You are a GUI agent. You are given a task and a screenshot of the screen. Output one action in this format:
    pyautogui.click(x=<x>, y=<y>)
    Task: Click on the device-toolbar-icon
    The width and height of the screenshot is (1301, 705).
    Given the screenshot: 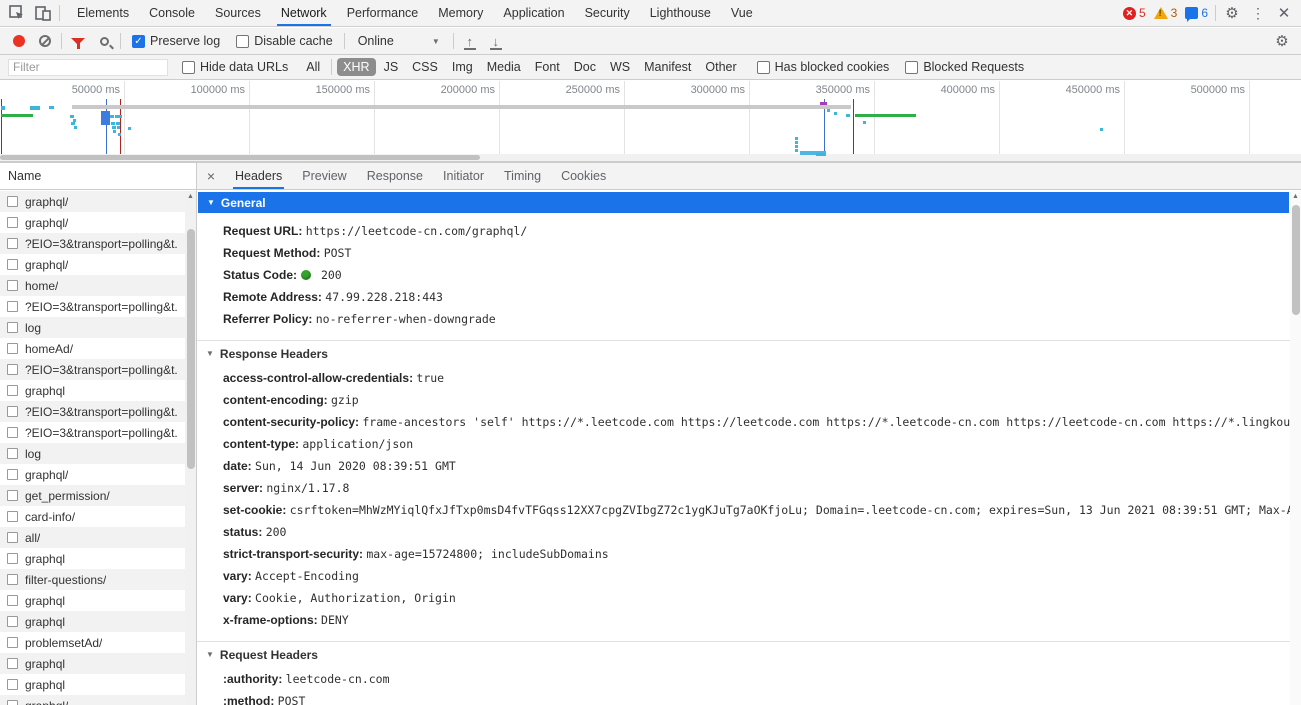 What is the action you would take?
    pyautogui.click(x=43, y=13)
    